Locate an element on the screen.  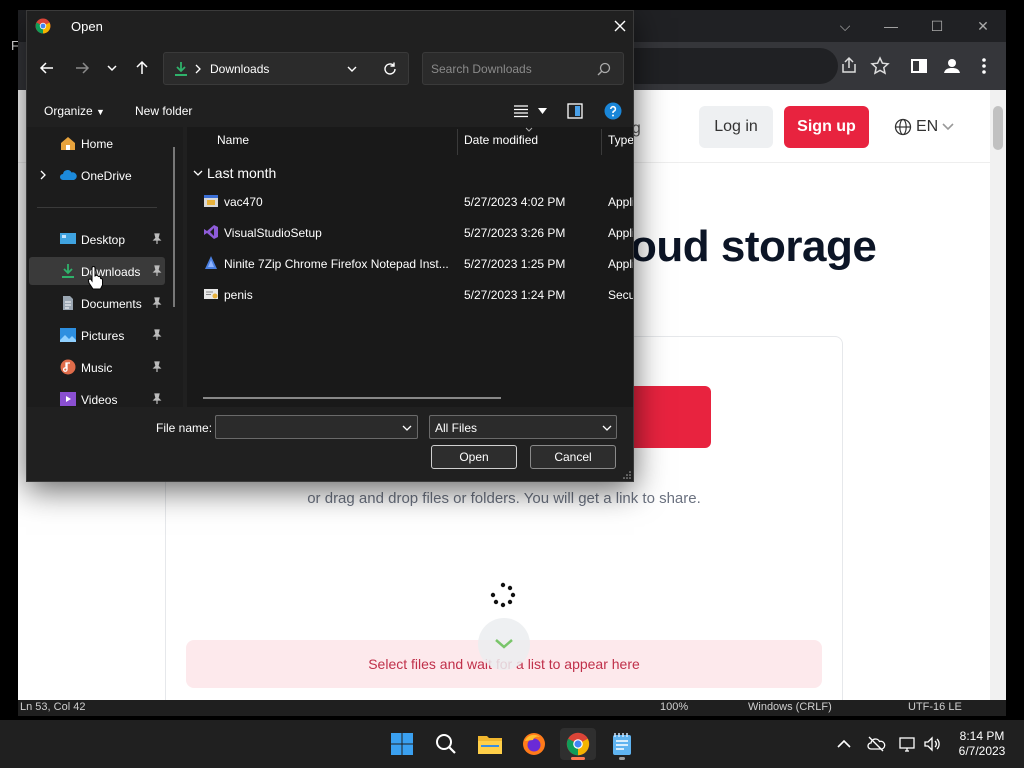
pictures-icon is located at coordinates (68, 335).